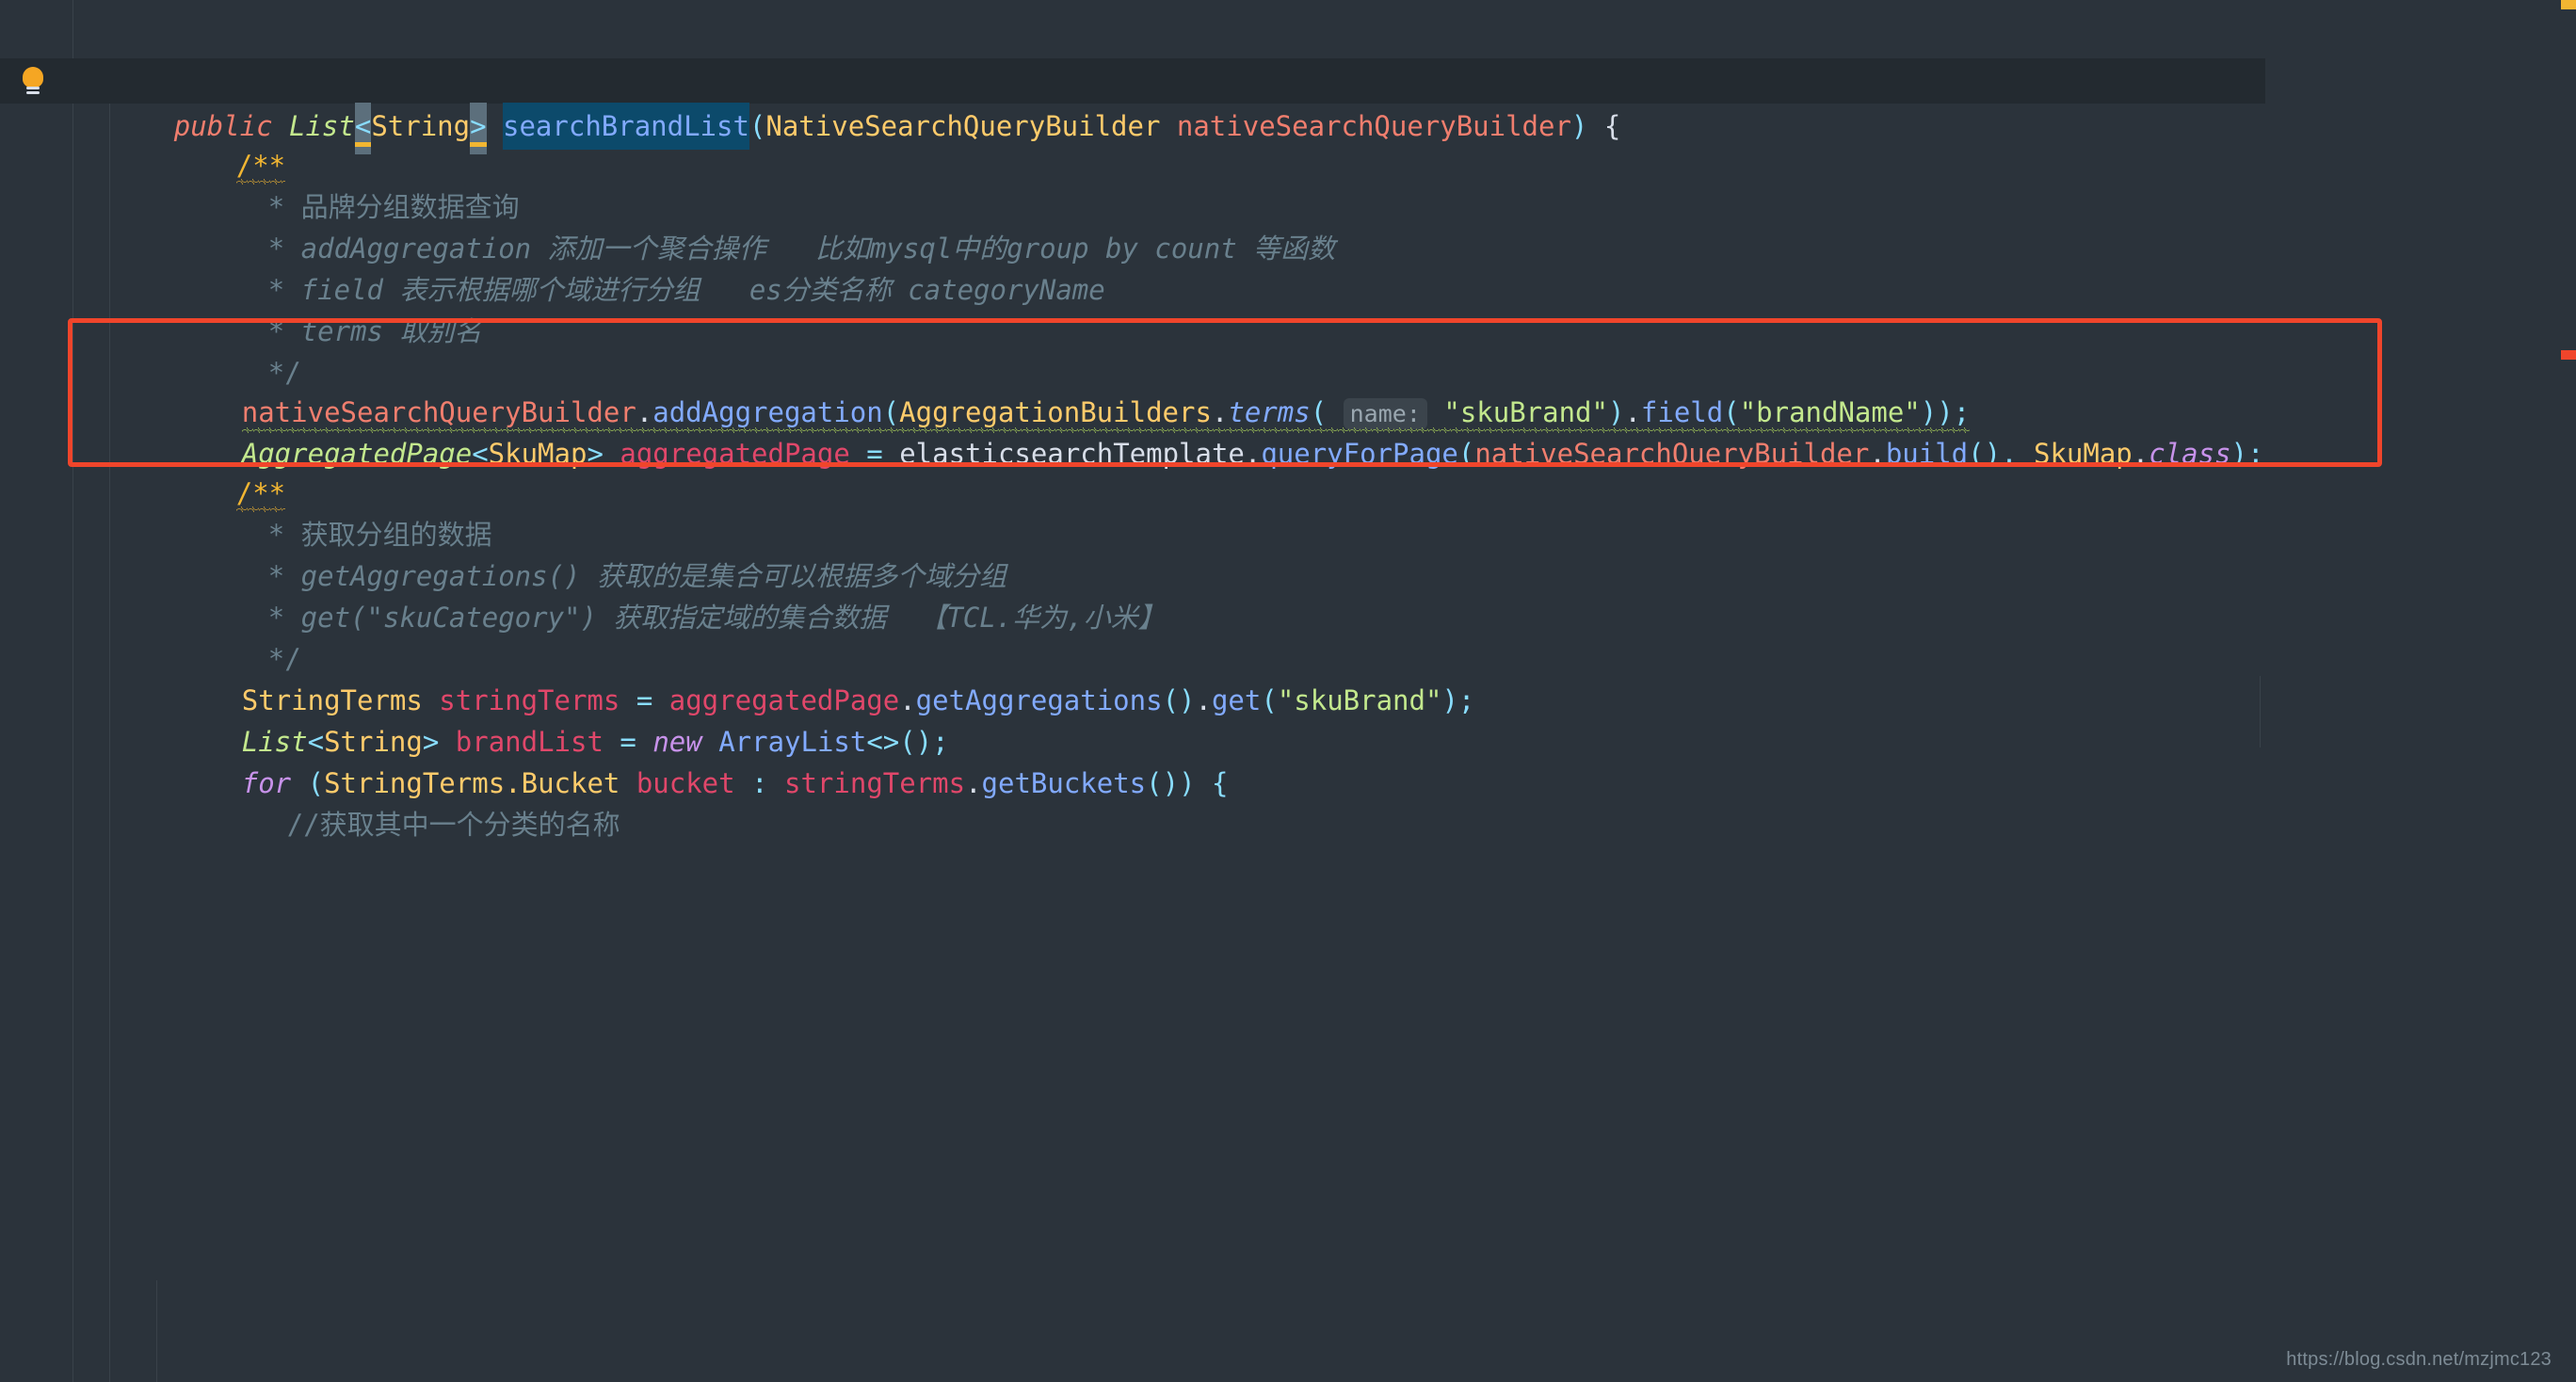 Image resolution: width=2576 pixels, height=1382 pixels. What do you see at coordinates (33, 80) in the screenshot?
I see `lightbulb-icon` at bounding box center [33, 80].